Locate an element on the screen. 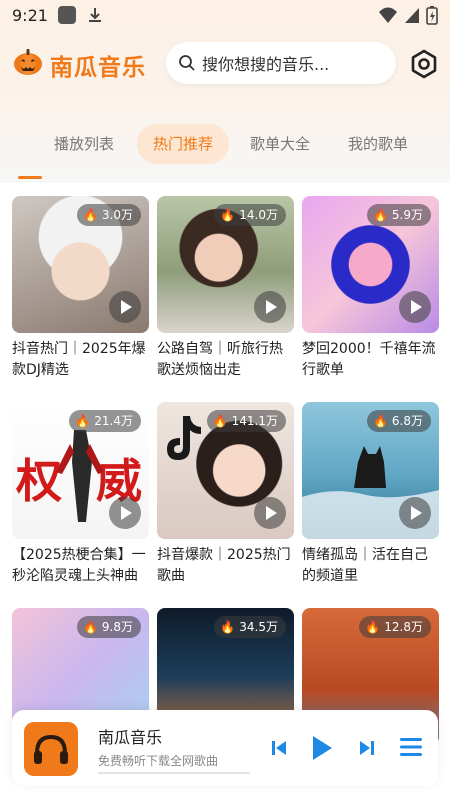 Image resolution: width=450 pixels, height=800 pixels. play-count: 21.4万 is located at coordinates (113, 421).